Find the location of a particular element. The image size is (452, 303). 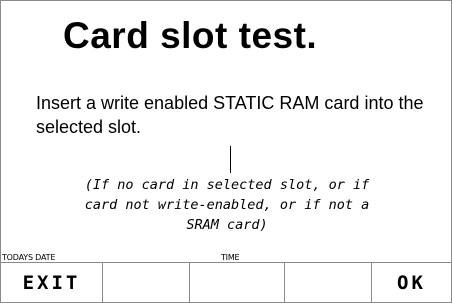

note-line: (If no card in selected slot, or if is located at coordinates (227, 185).